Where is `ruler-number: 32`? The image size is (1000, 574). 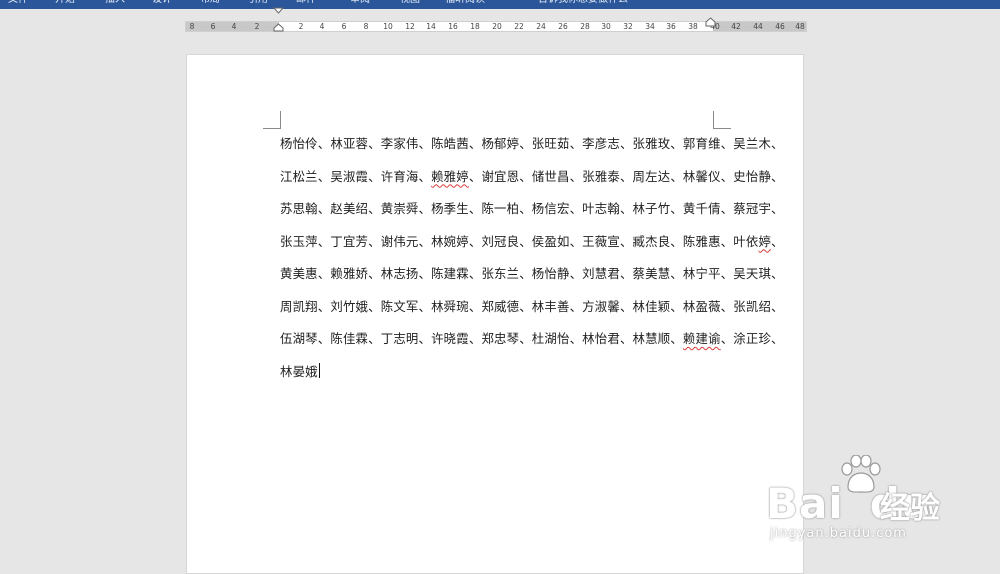 ruler-number: 32 is located at coordinates (628, 26).